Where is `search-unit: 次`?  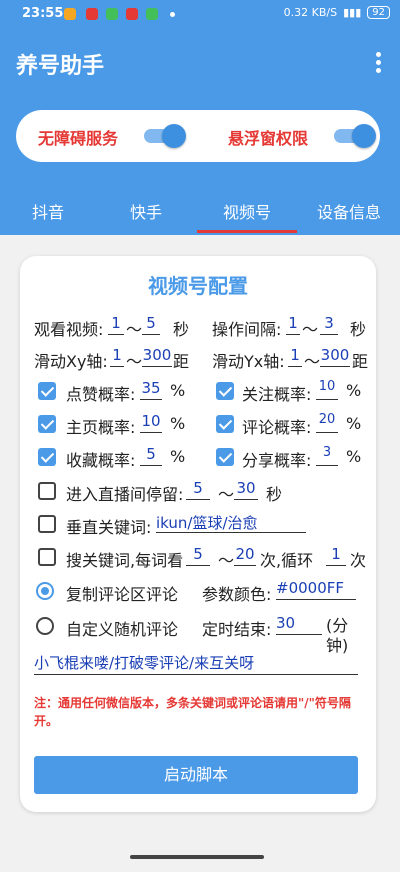 search-unit: 次 is located at coordinates (358, 560).